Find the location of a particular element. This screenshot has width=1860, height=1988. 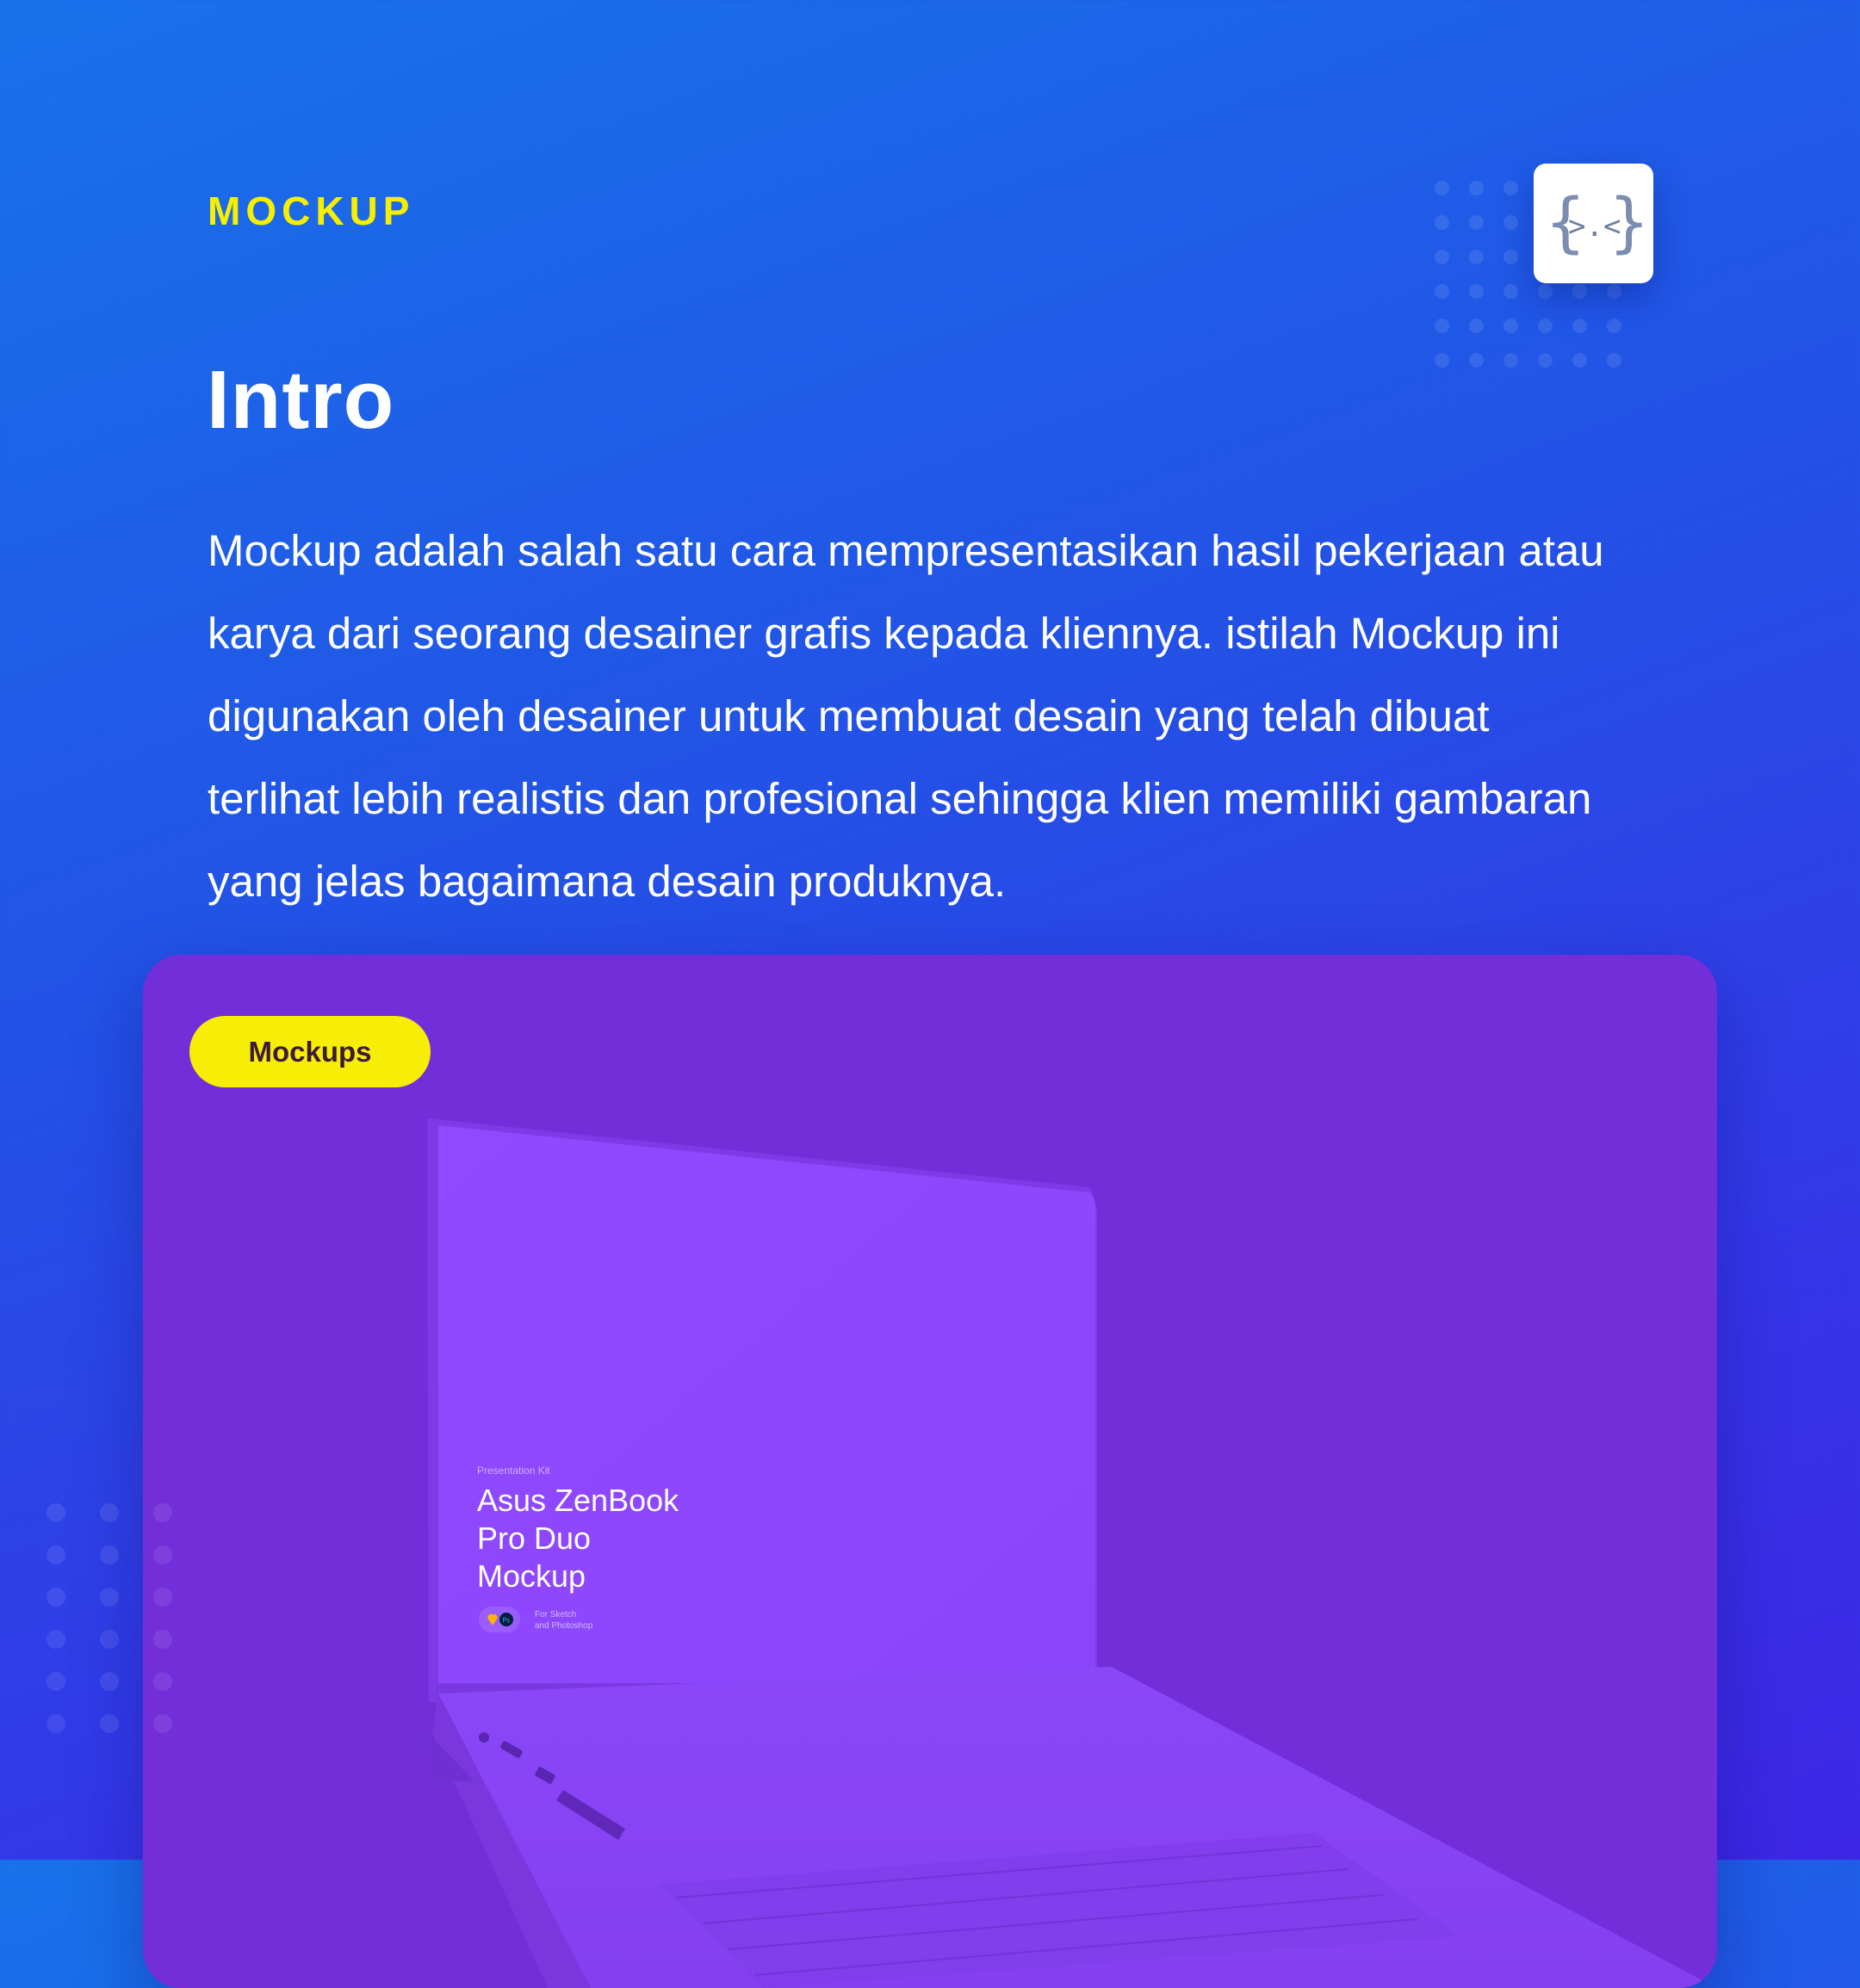

screen-title-line: Pro Duo is located at coordinates (535, 1538).